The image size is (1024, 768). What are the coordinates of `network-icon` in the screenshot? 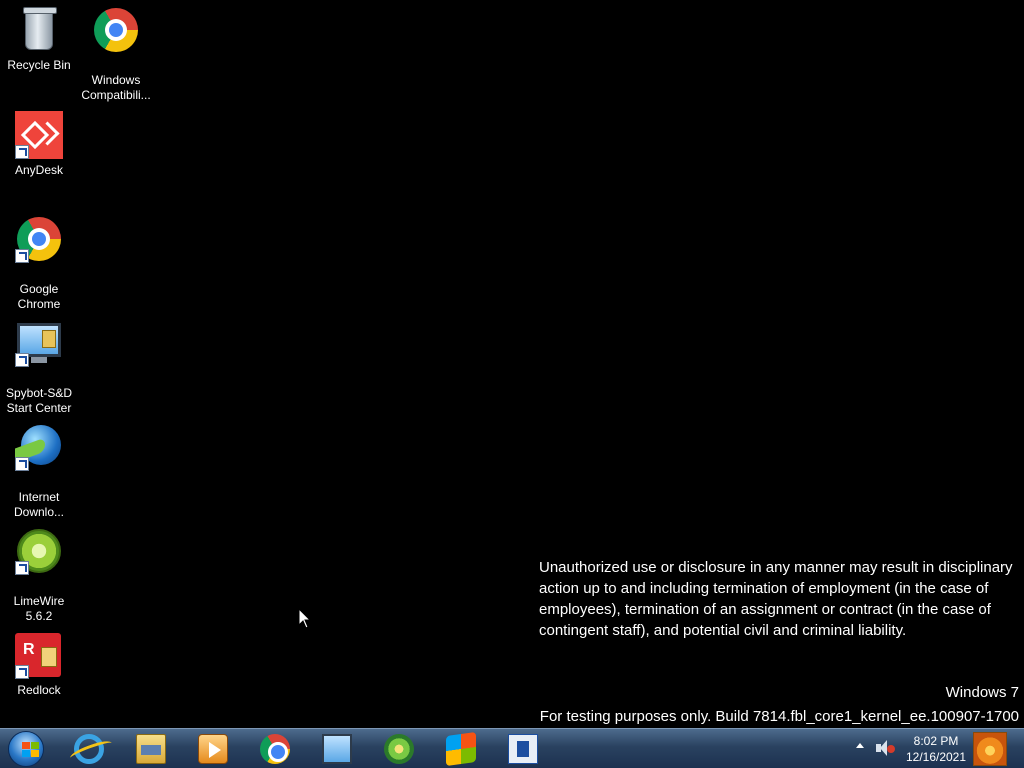 It's located at (337, 749).